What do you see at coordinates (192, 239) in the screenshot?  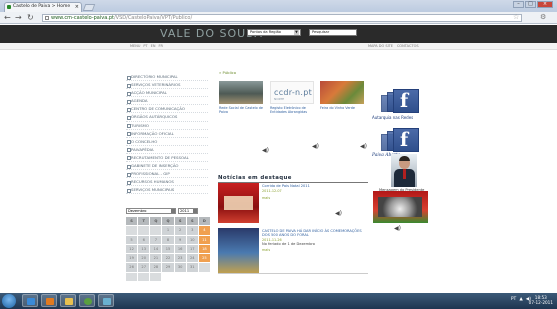 I see `calendar-day: 10` at bounding box center [192, 239].